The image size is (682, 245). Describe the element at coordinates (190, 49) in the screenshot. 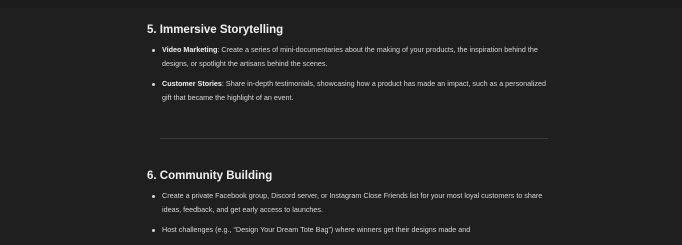

I see `item-label: Video Marketing` at that location.